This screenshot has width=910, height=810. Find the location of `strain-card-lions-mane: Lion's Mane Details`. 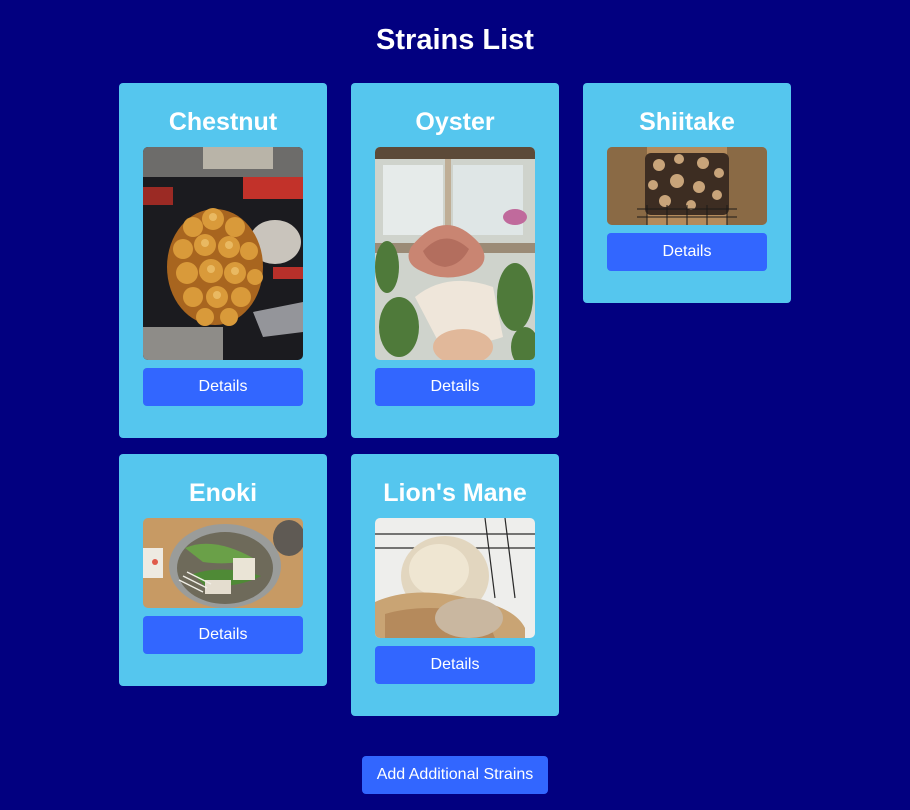

strain-card-lions-mane: Lion's Mane Details is located at coordinates (455, 585).